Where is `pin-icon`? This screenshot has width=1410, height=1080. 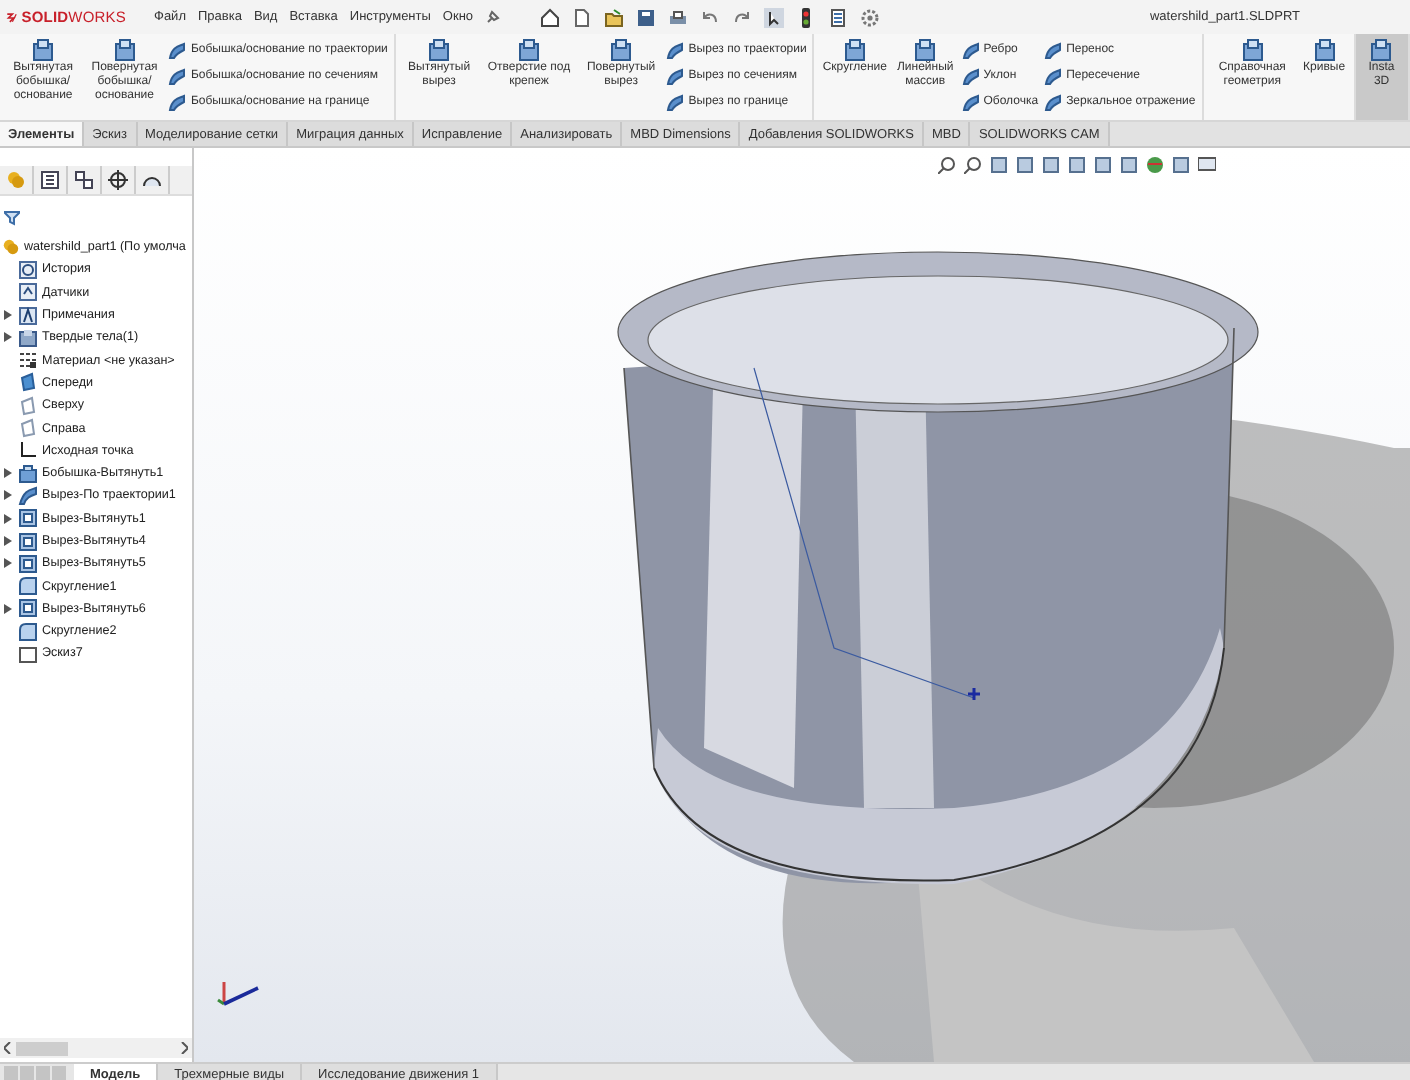 pin-icon is located at coordinates (492, 17).